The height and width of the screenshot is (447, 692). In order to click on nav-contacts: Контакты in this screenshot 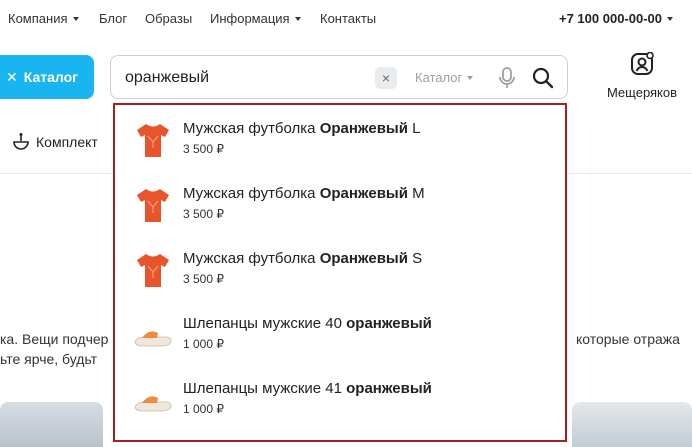, I will do `click(348, 18)`.